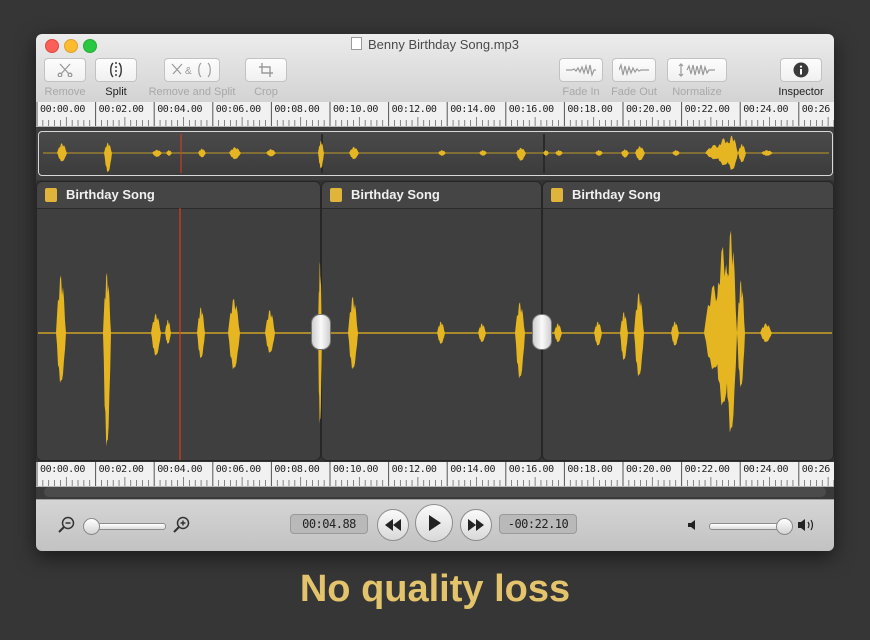  I want to click on ruler-bottom-tick-label: 00:06.00, so click(238, 469).